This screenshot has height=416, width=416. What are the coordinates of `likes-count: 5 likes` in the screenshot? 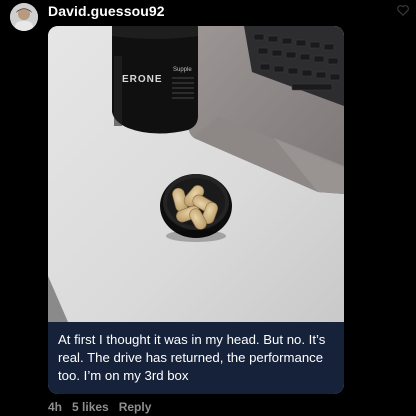 It's located at (90, 407).